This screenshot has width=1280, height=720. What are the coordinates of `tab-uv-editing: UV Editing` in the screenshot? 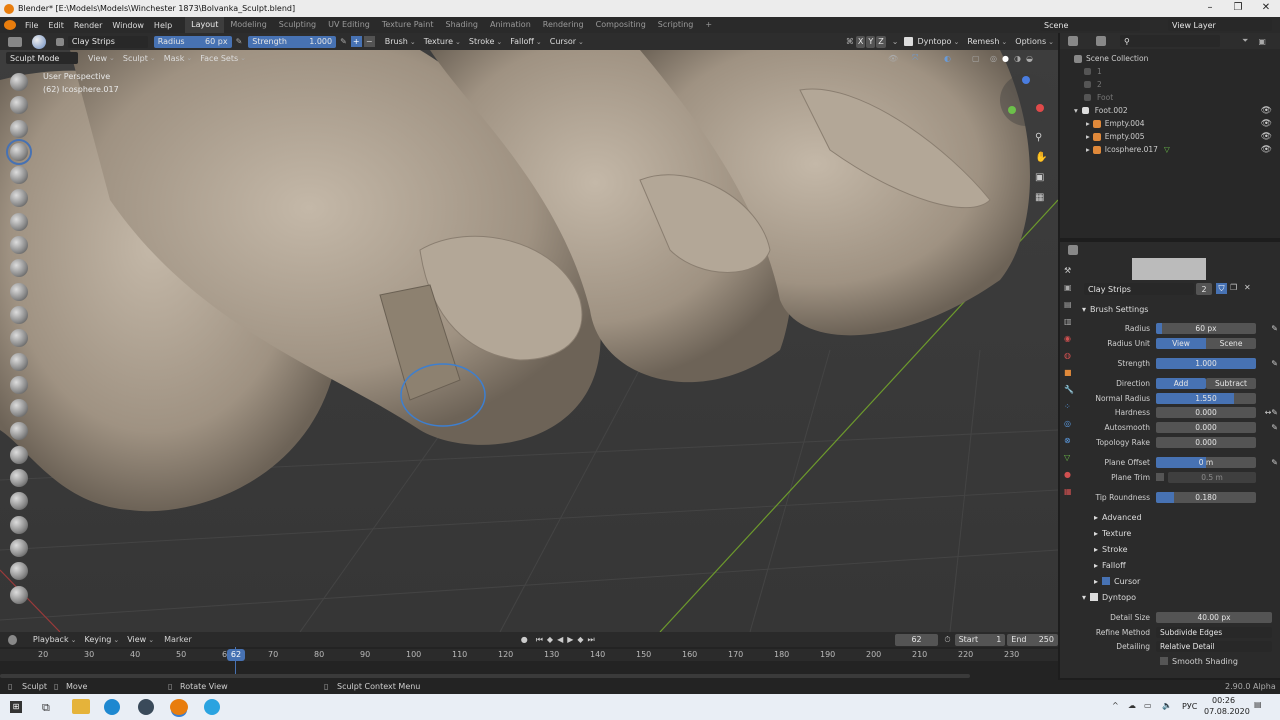 It's located at (349, 25).